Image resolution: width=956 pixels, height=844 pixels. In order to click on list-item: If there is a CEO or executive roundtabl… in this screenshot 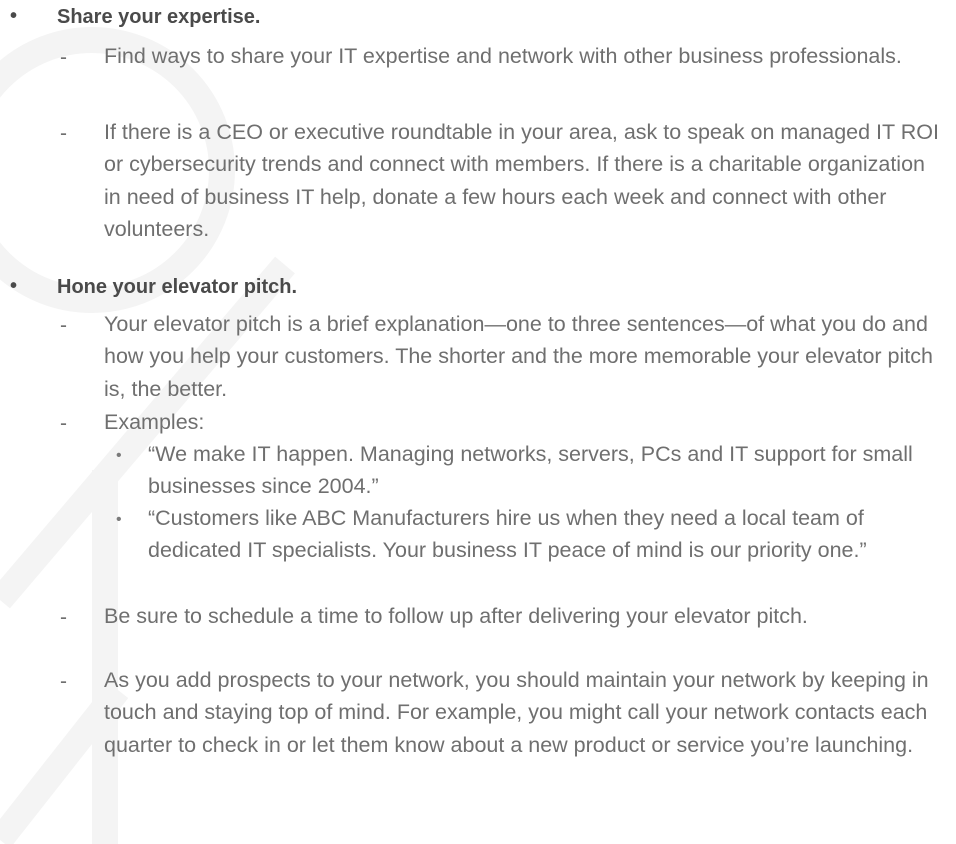, I will do `click(521, 181)`.